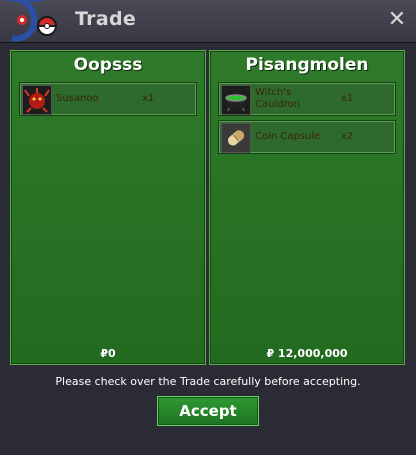  I want to click on title-bar: Trade ✕, so click(208, 21).